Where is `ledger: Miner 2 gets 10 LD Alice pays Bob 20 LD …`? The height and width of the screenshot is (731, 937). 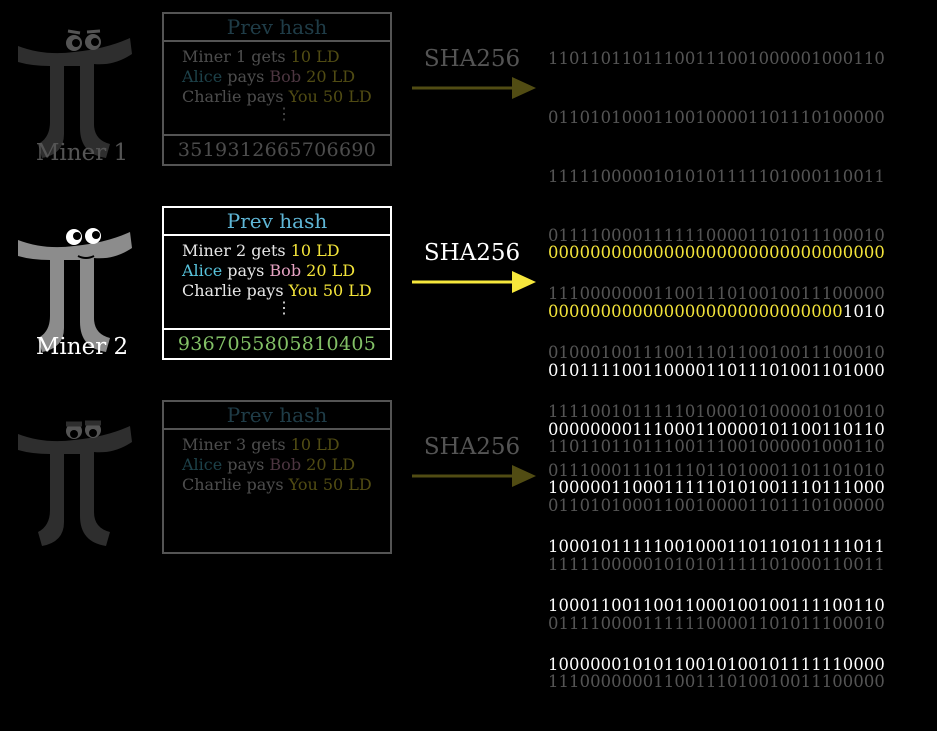 ledger: Miner 2 gets 10 LD Alice pays Bob 20 LD … is located at coordinates (277, 282).